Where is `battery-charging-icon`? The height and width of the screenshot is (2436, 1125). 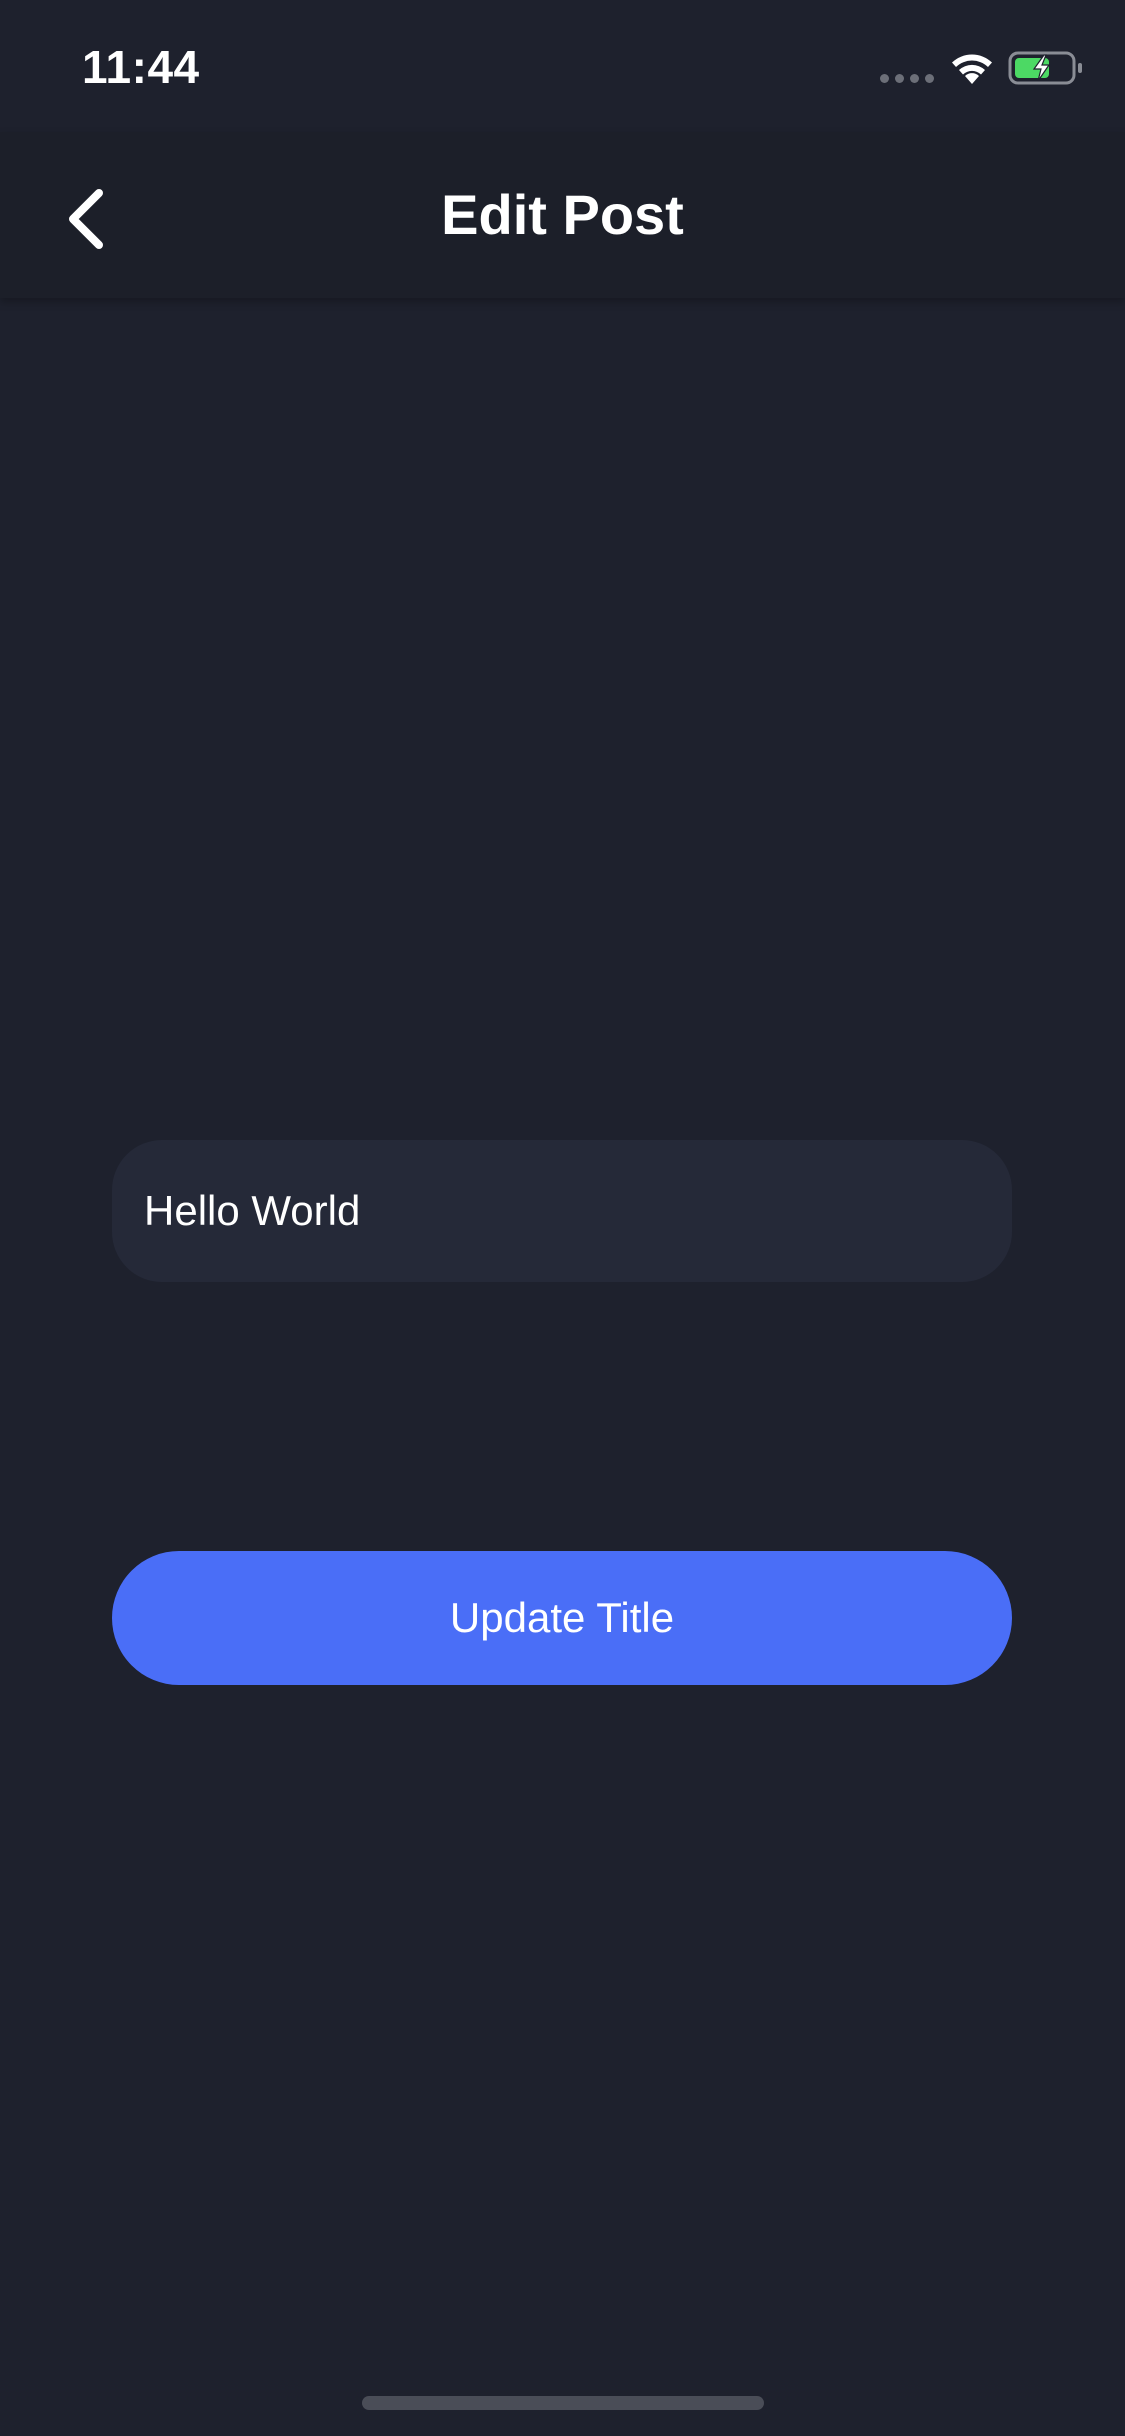
battery-charging-icon is located at coordinates (1045, 68).